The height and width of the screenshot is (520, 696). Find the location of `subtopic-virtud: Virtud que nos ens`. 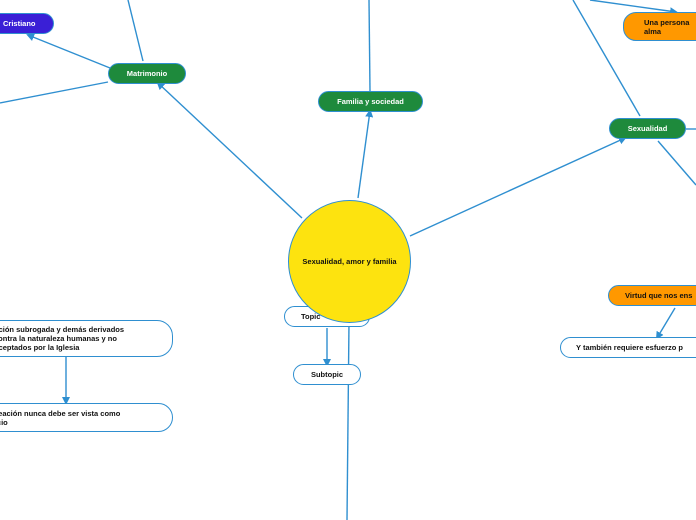

subtopic-virtud: Virtud que nos ens is located at coordinates (652, 295).